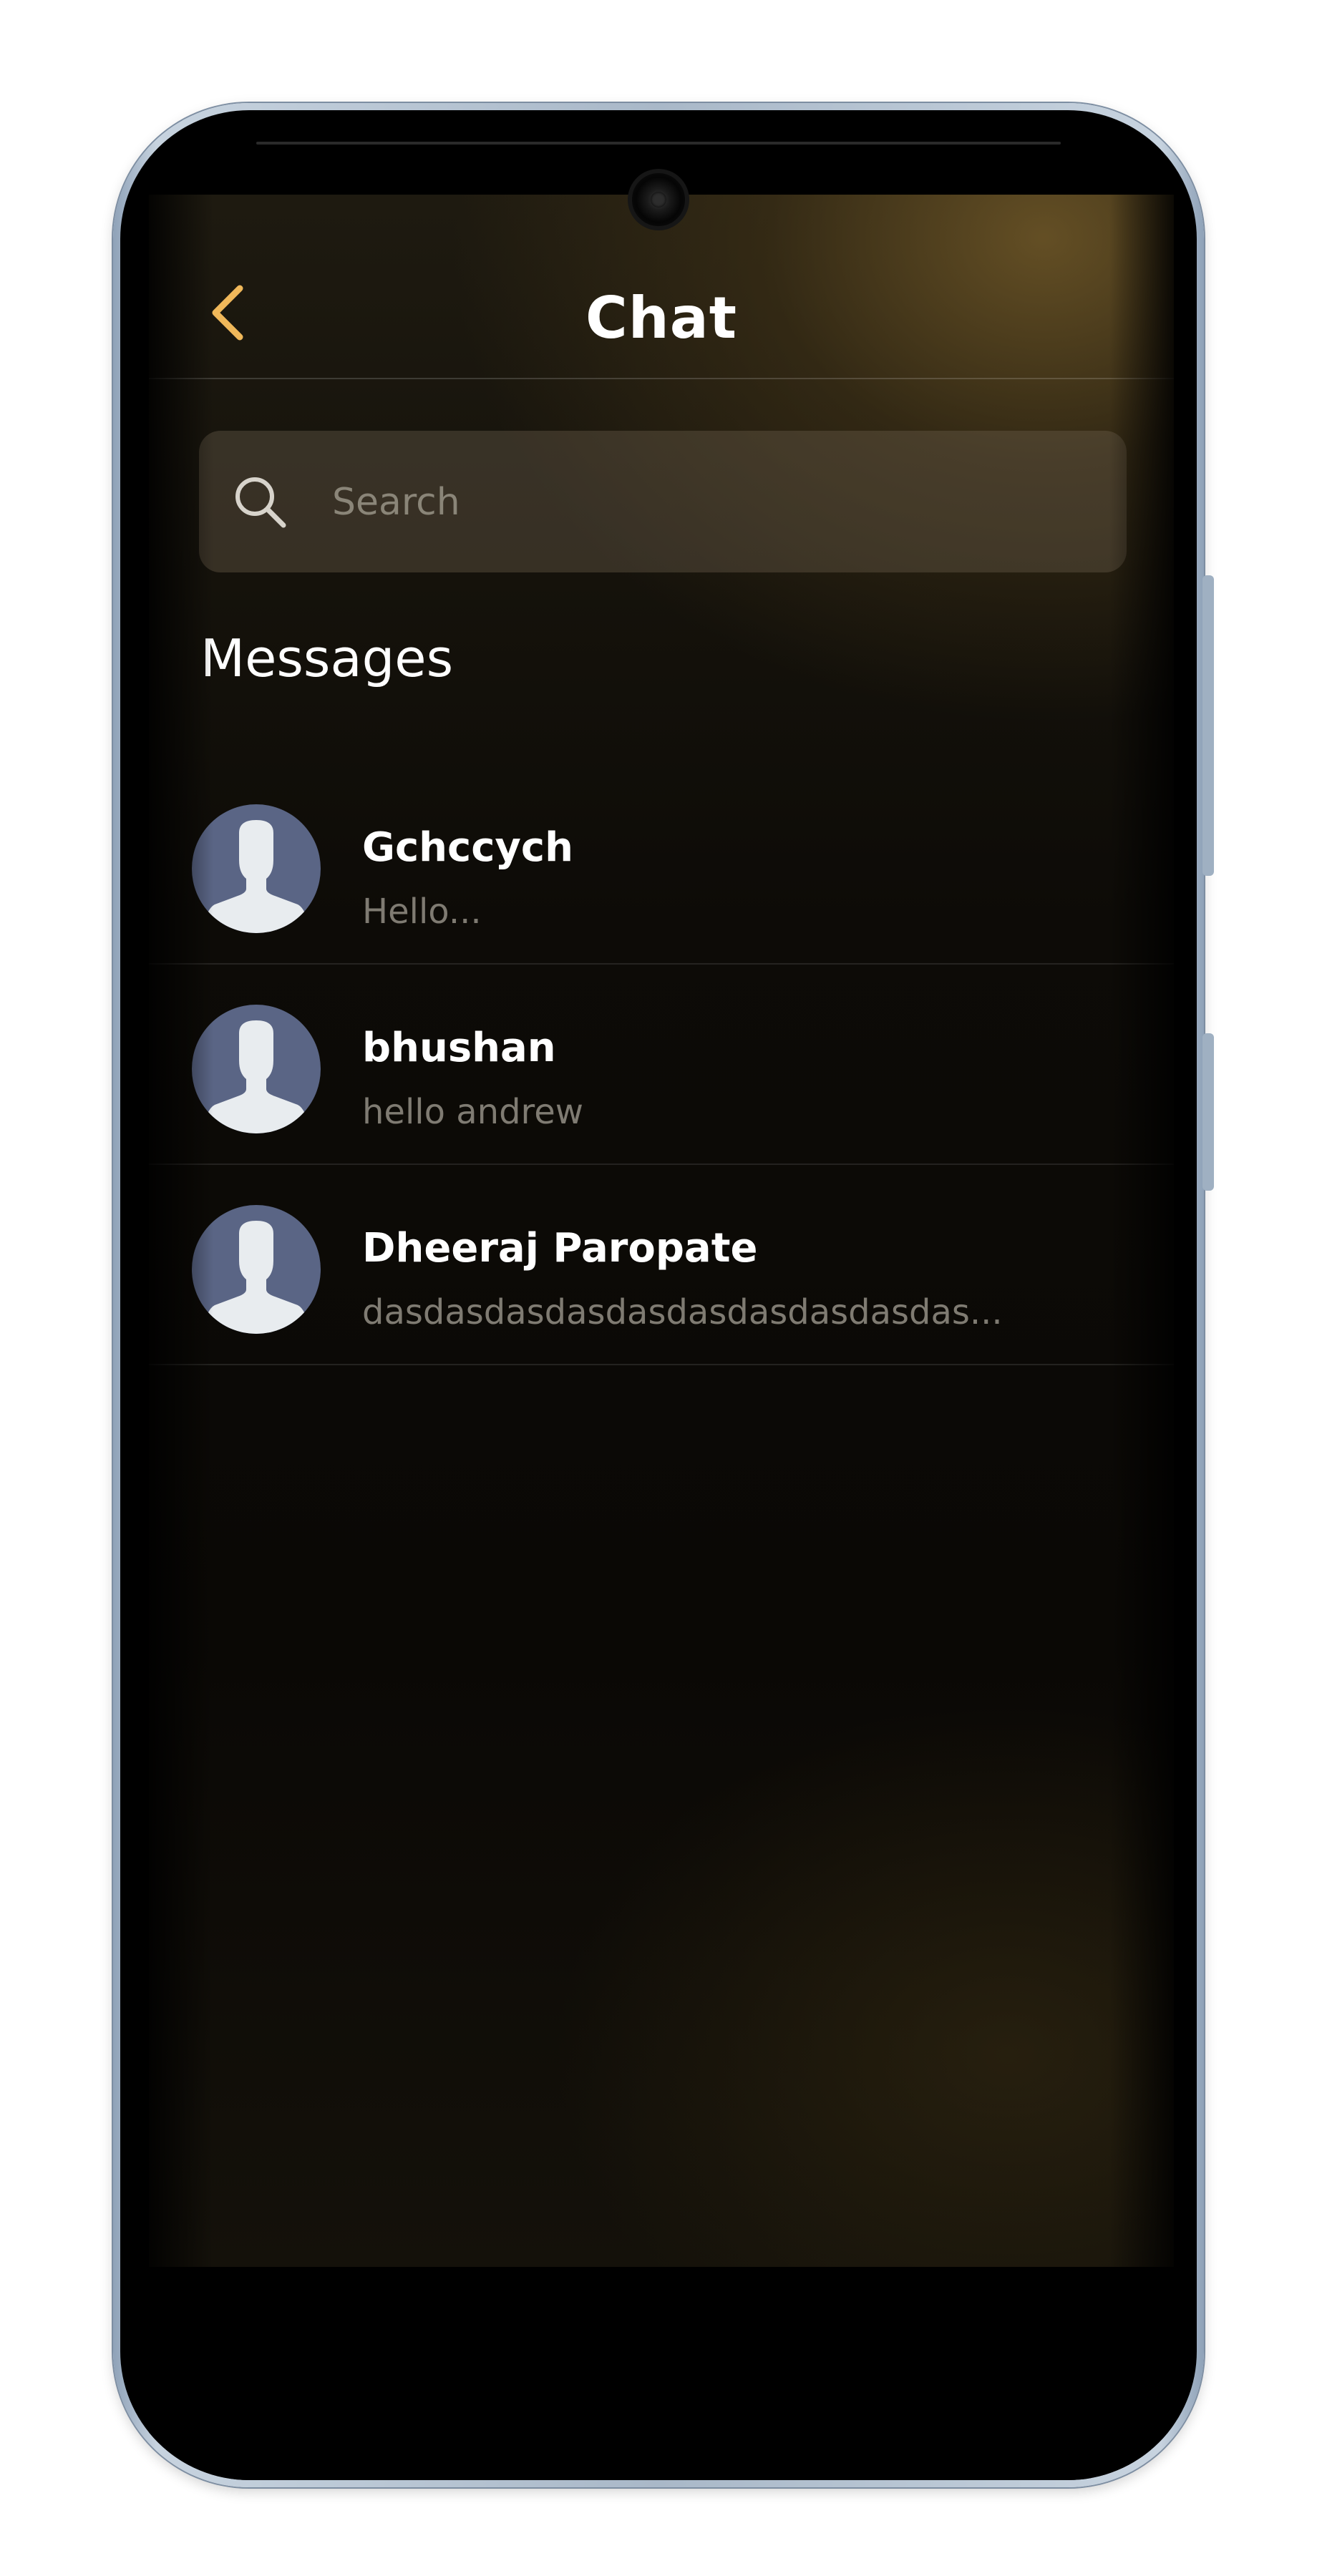 This screenshot has width=1317, height=2576. I want to click on chat-list-item: bhushan hello andrew, so click(661, 1065).